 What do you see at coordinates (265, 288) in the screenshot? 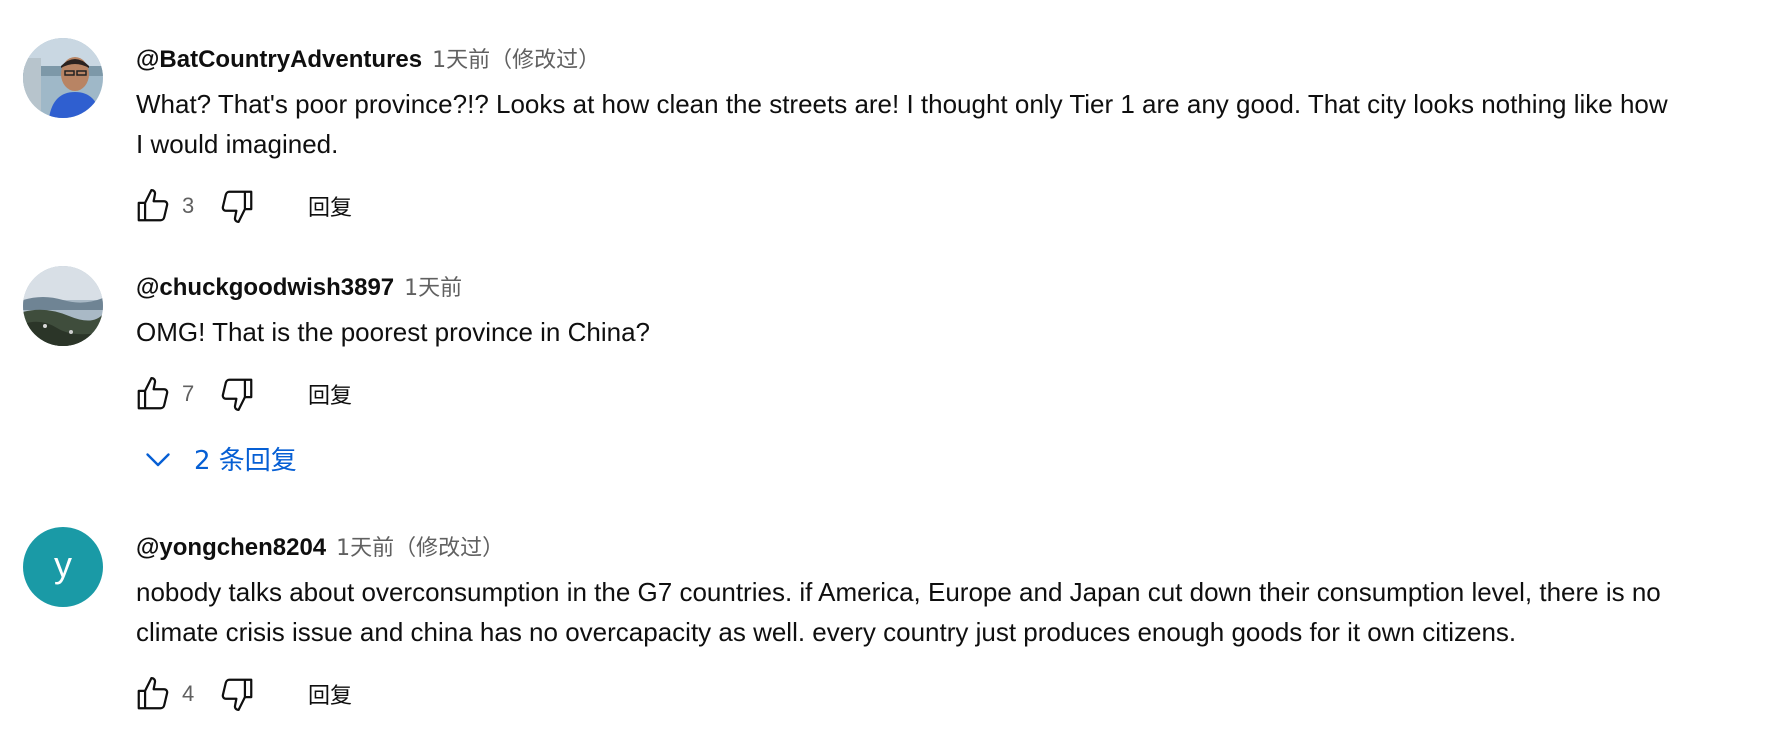
I see `author-name: @chuckgoodwish3897` at bounding box center [265, 288].